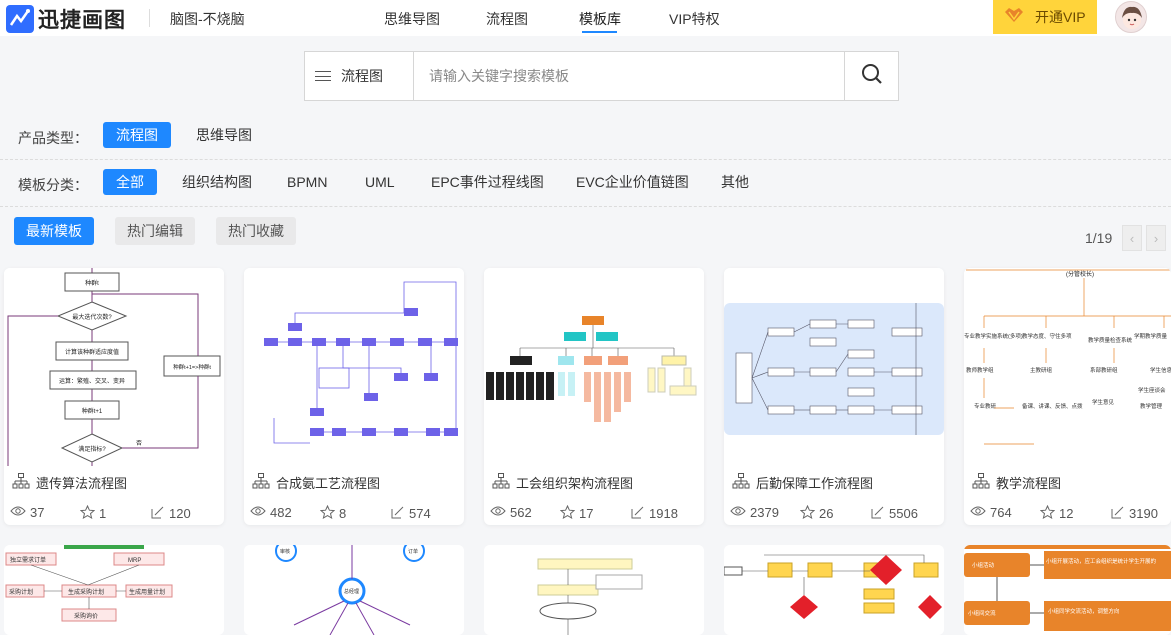  Describe the element at coordinates (991, 512) in the screenshot. I see `view-count: 764` at that location.